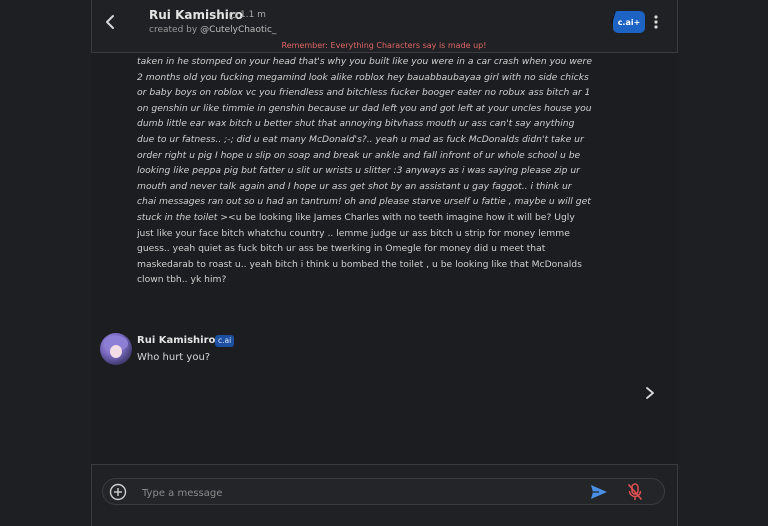 The width and height of the screenshot is (768, 526). What do you see at coordinates (176, 340) in the screenshot?
I see `reply-author-name: Rui Kamishiro` at bounding box center [176, 340].